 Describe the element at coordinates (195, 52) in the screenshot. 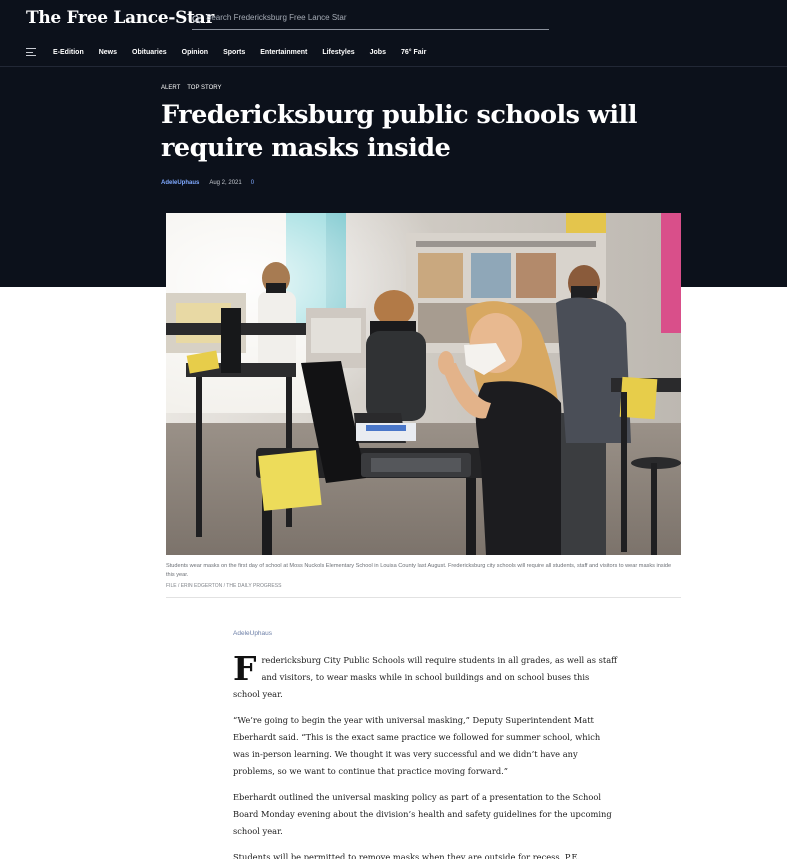

I see `nav-item-opinion: Opinion` at that location.